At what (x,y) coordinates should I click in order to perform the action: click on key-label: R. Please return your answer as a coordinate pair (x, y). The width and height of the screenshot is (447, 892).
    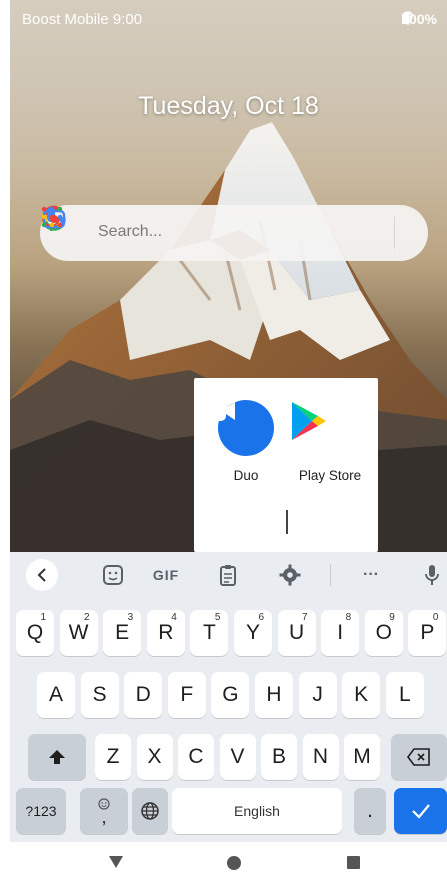
    Looking at the image, I should click on (166, 632).